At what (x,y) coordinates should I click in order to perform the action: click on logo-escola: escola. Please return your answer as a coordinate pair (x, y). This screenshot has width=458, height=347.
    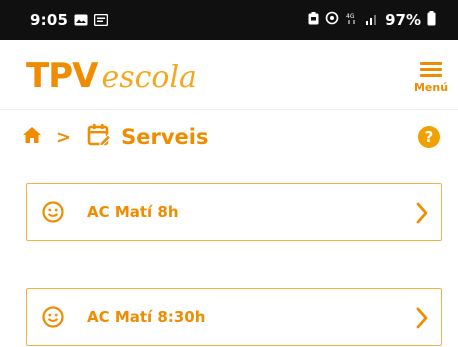
    Looking at the image, I should click on (149, 77).